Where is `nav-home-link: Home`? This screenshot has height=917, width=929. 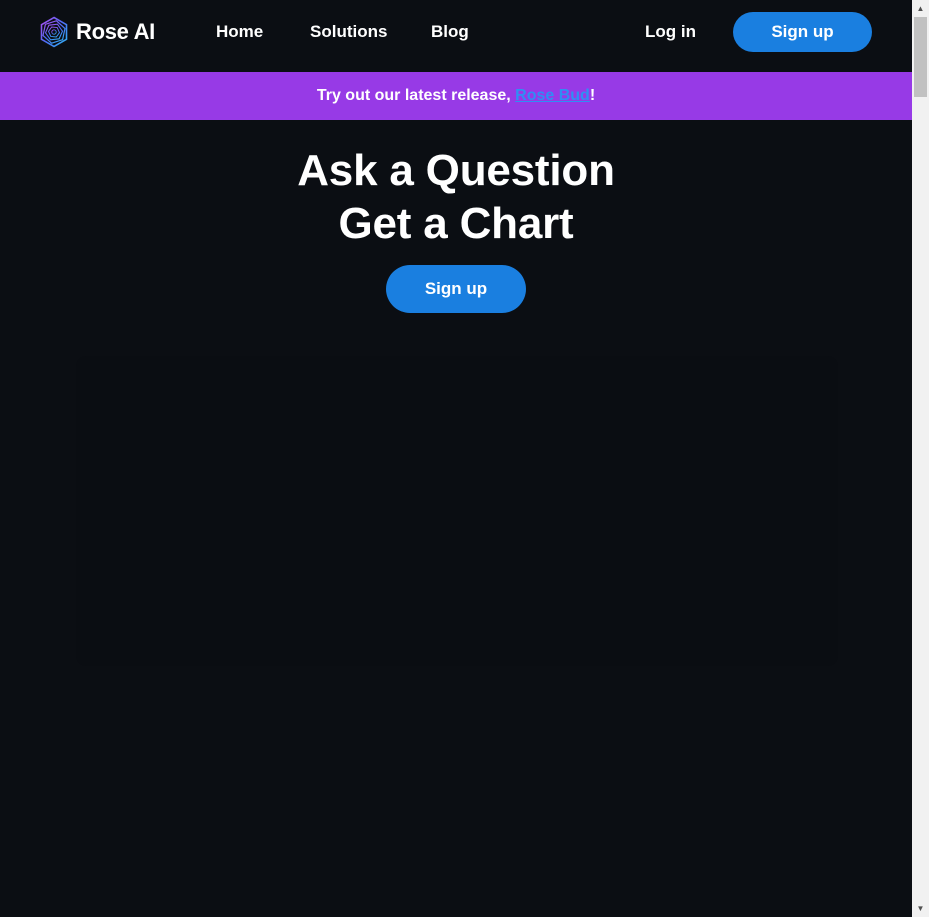 nav-home-link: Home is located at coordinates (239, 32).